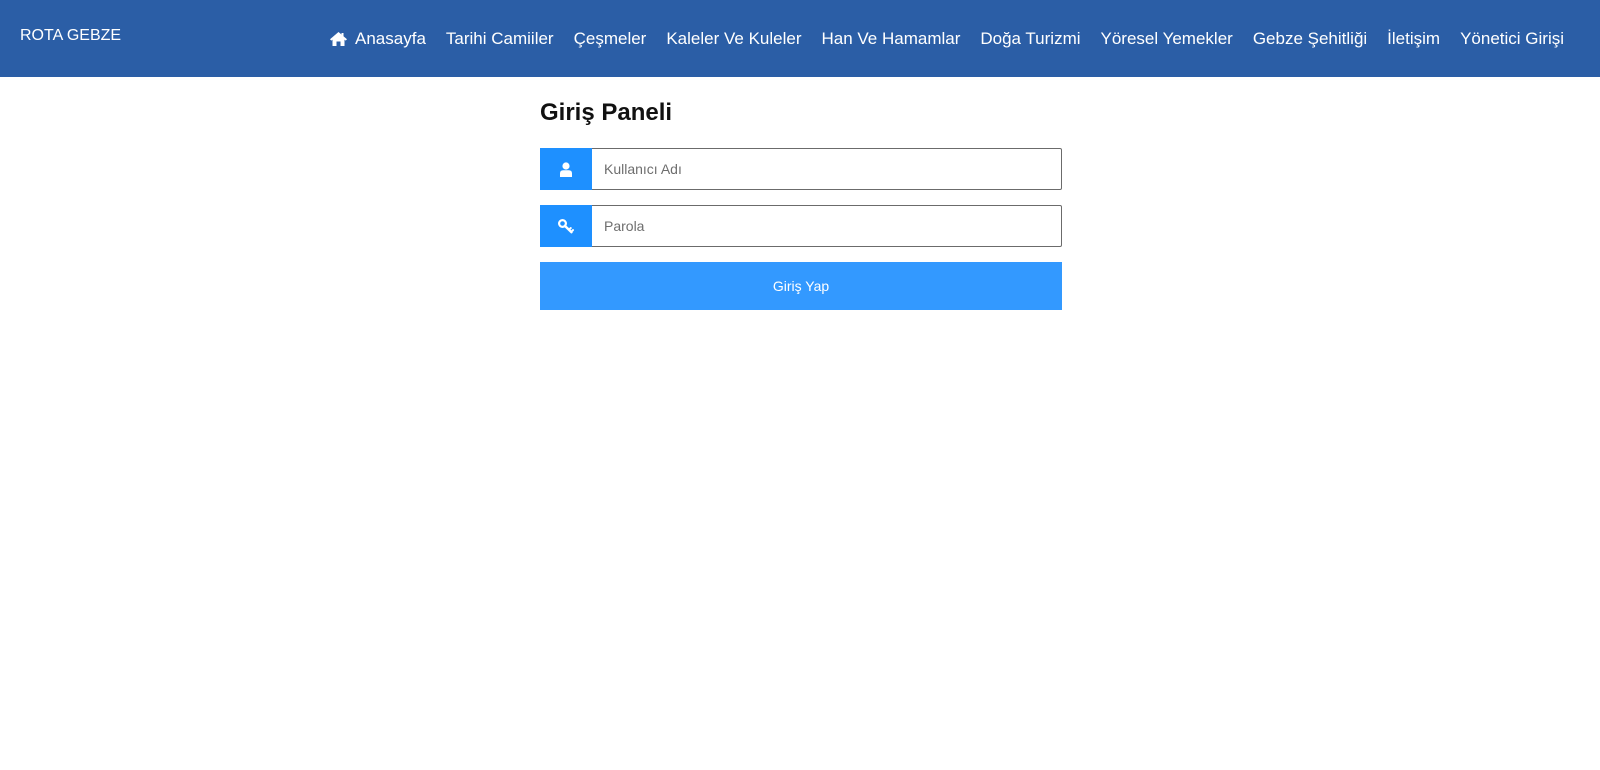  Describe the element at coordinates (827, 226) in the screenshot. I see `password-input` at that location.